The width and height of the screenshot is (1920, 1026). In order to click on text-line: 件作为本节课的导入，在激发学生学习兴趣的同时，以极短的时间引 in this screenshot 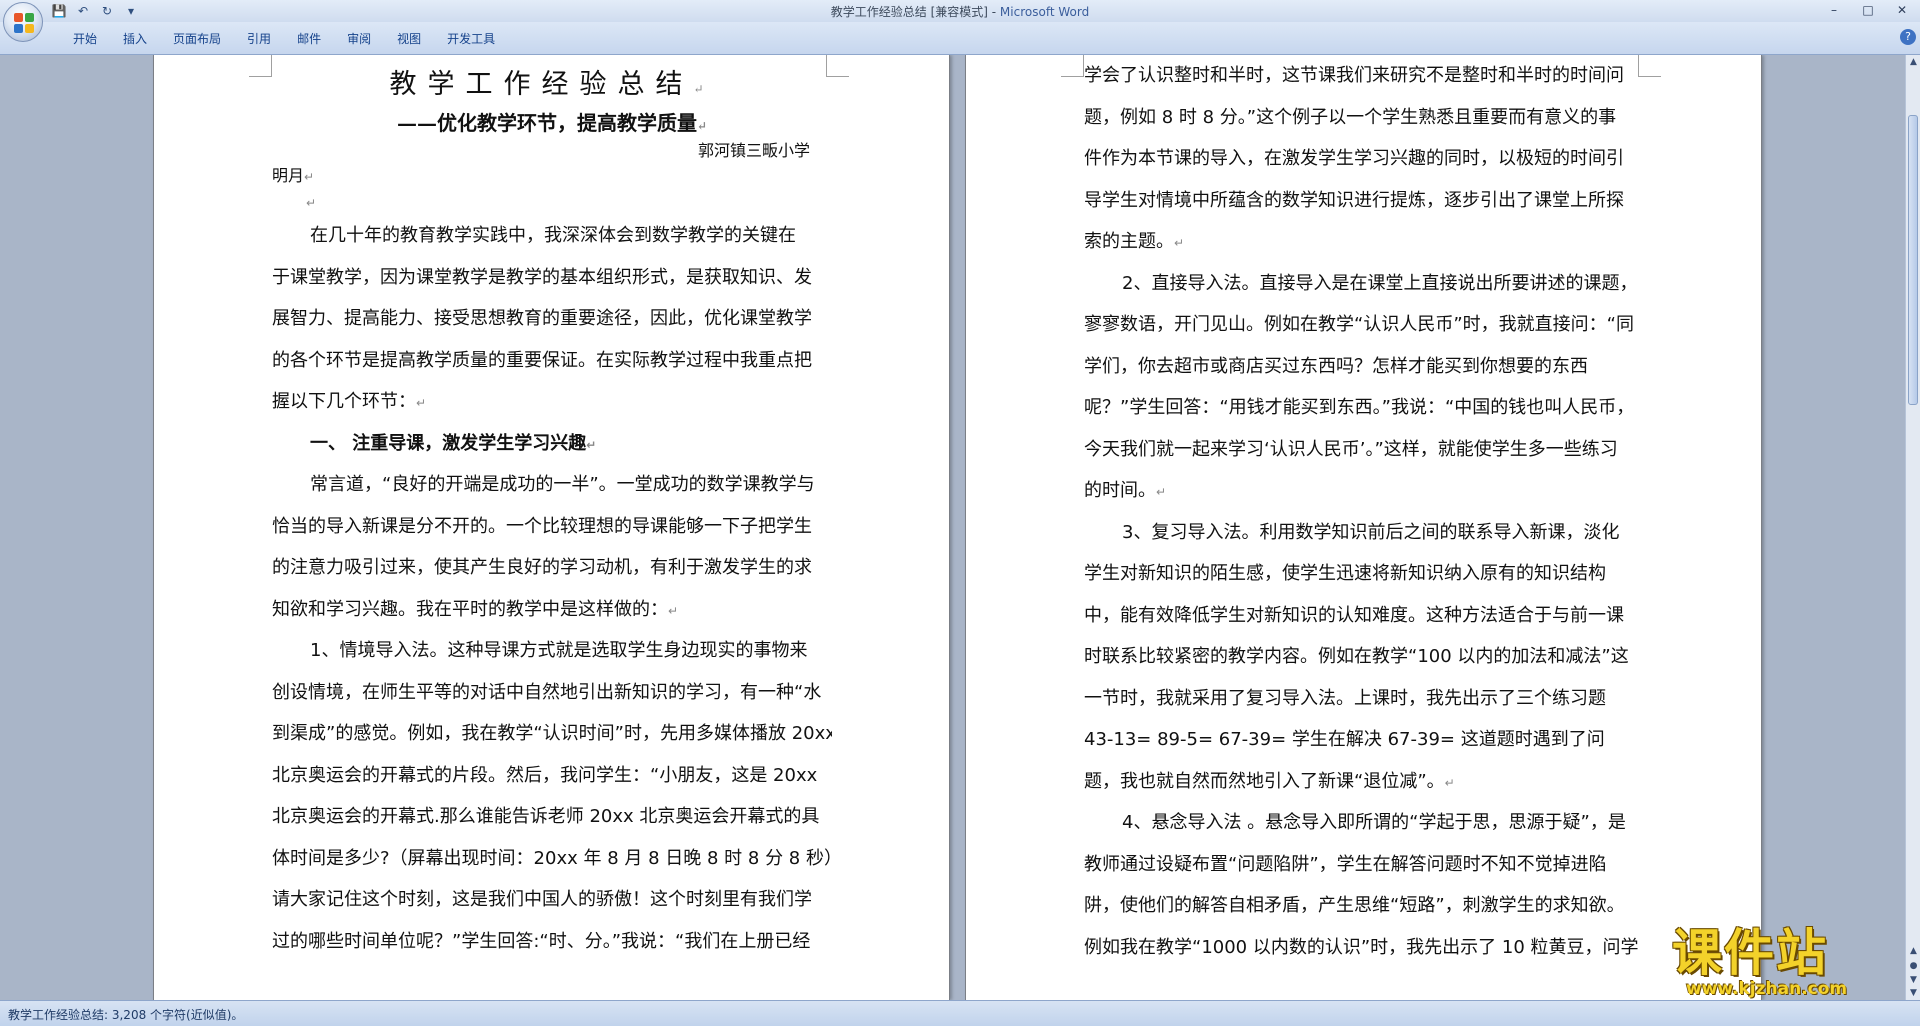, I will do `click(1364, 159)`.